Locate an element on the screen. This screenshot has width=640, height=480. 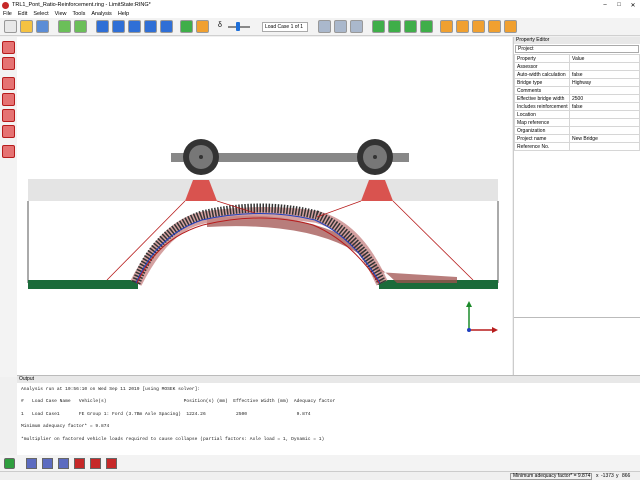
property-key: Location is located at coordinates (542, 114).